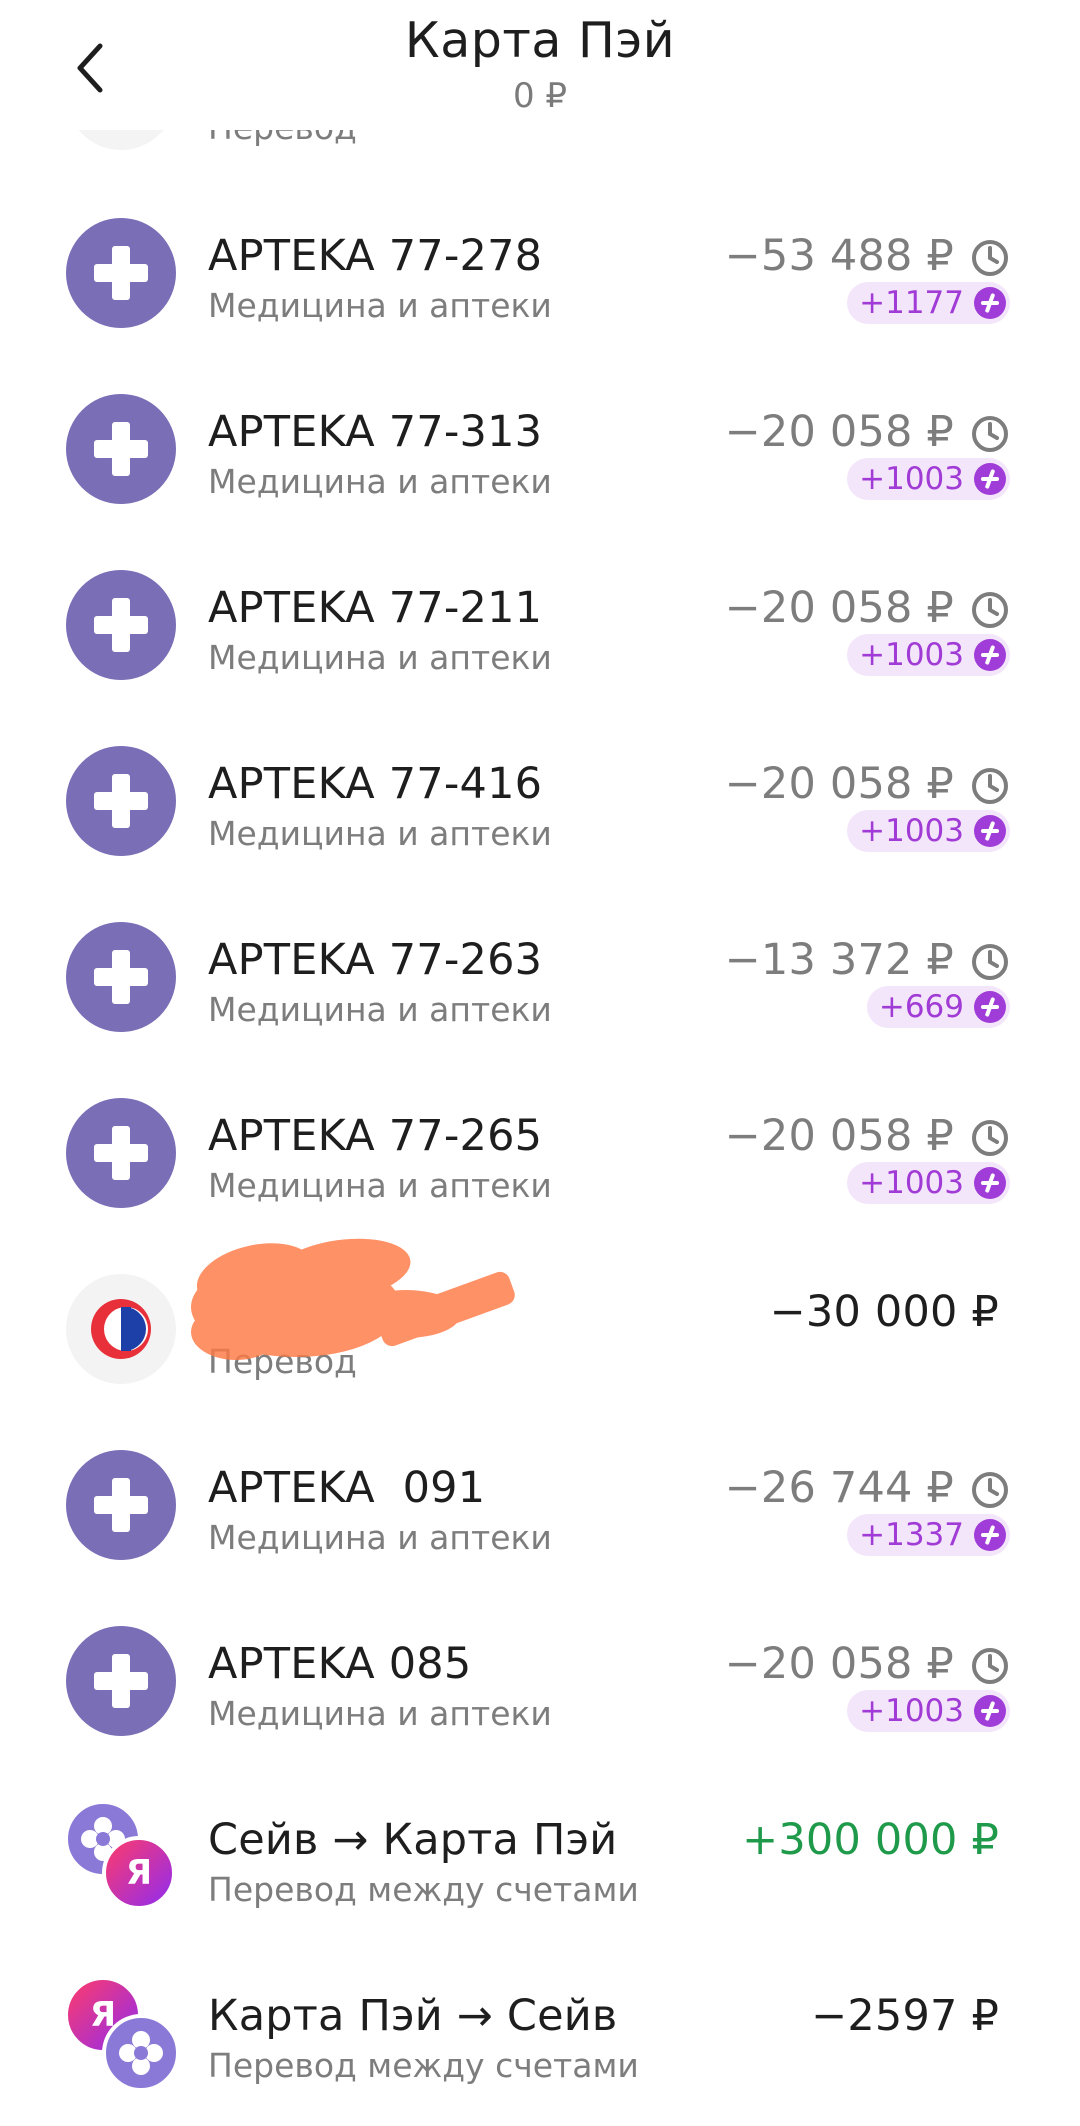 This screenshot has width=1080, height=2126. Describe the element at coordinates (141, 2053) in the screenshot. I see `flower-icon` at that location.